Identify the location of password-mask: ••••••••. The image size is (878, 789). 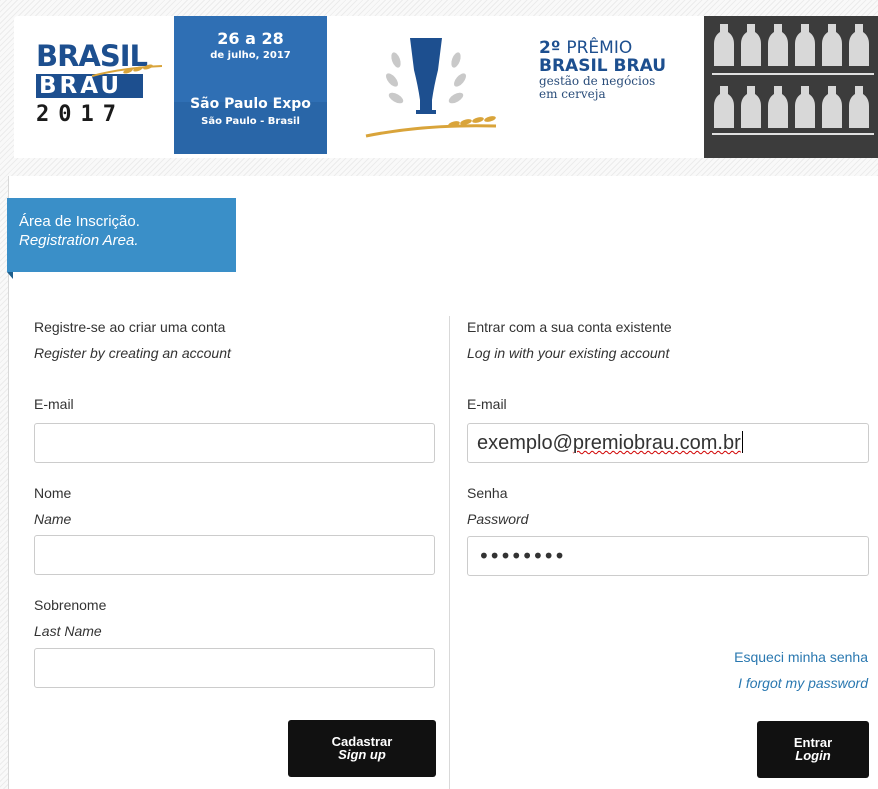
(521, 556).